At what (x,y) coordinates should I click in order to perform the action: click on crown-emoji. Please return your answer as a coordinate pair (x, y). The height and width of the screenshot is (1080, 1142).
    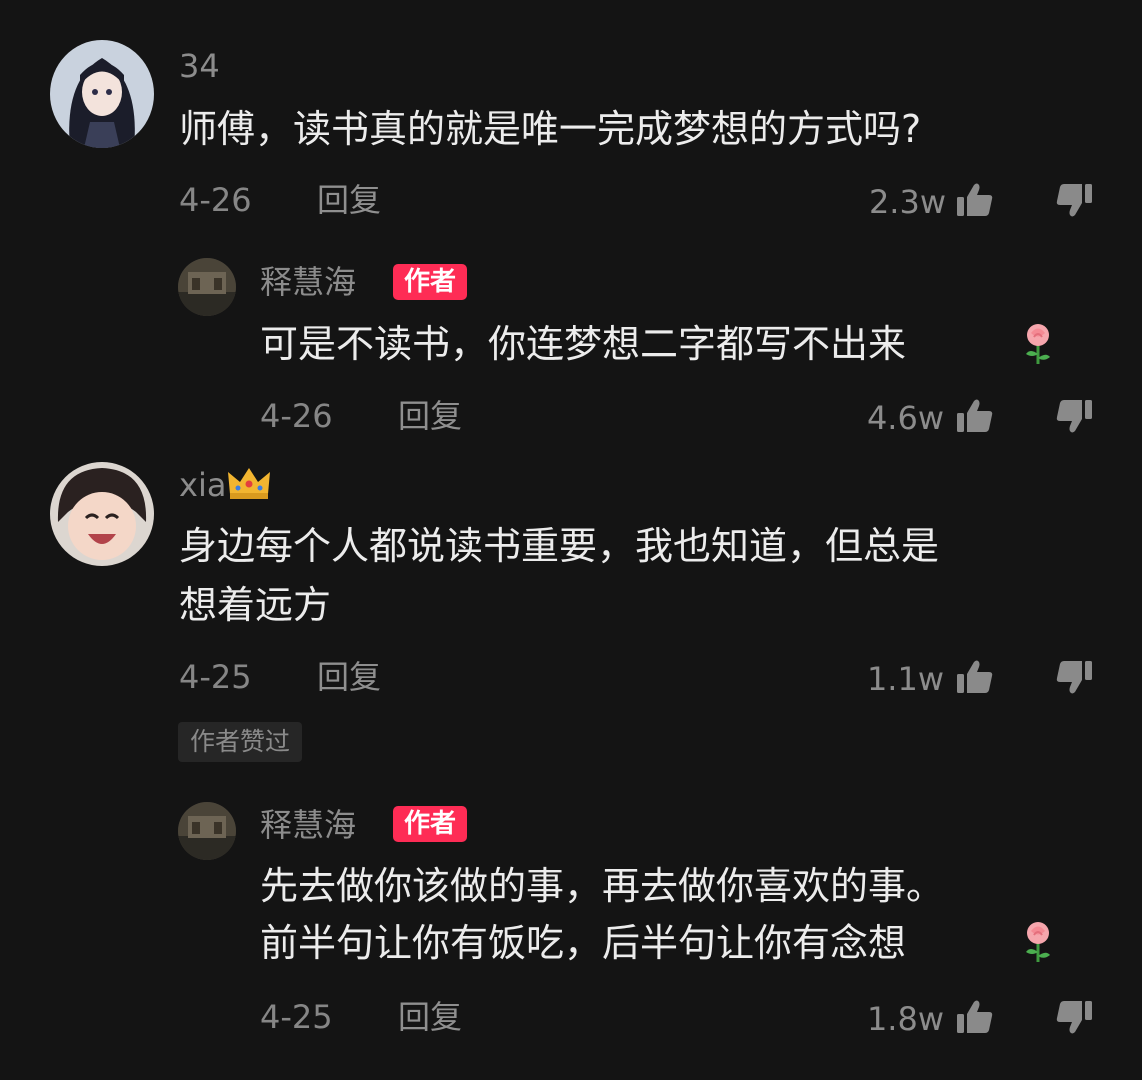
    Looking at the image, I should click on (249, 483).